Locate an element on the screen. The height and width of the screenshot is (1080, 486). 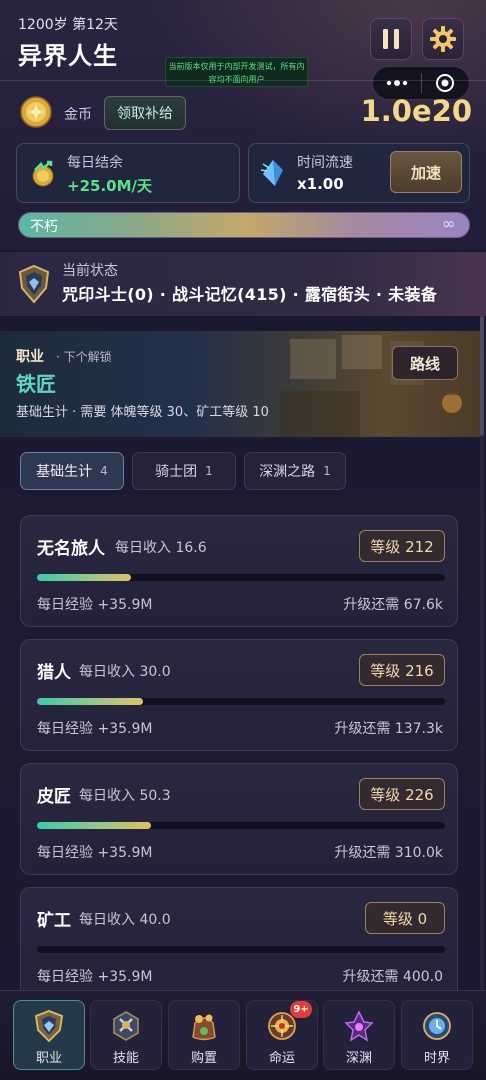
header-divider is located at coordinates (243, 80).